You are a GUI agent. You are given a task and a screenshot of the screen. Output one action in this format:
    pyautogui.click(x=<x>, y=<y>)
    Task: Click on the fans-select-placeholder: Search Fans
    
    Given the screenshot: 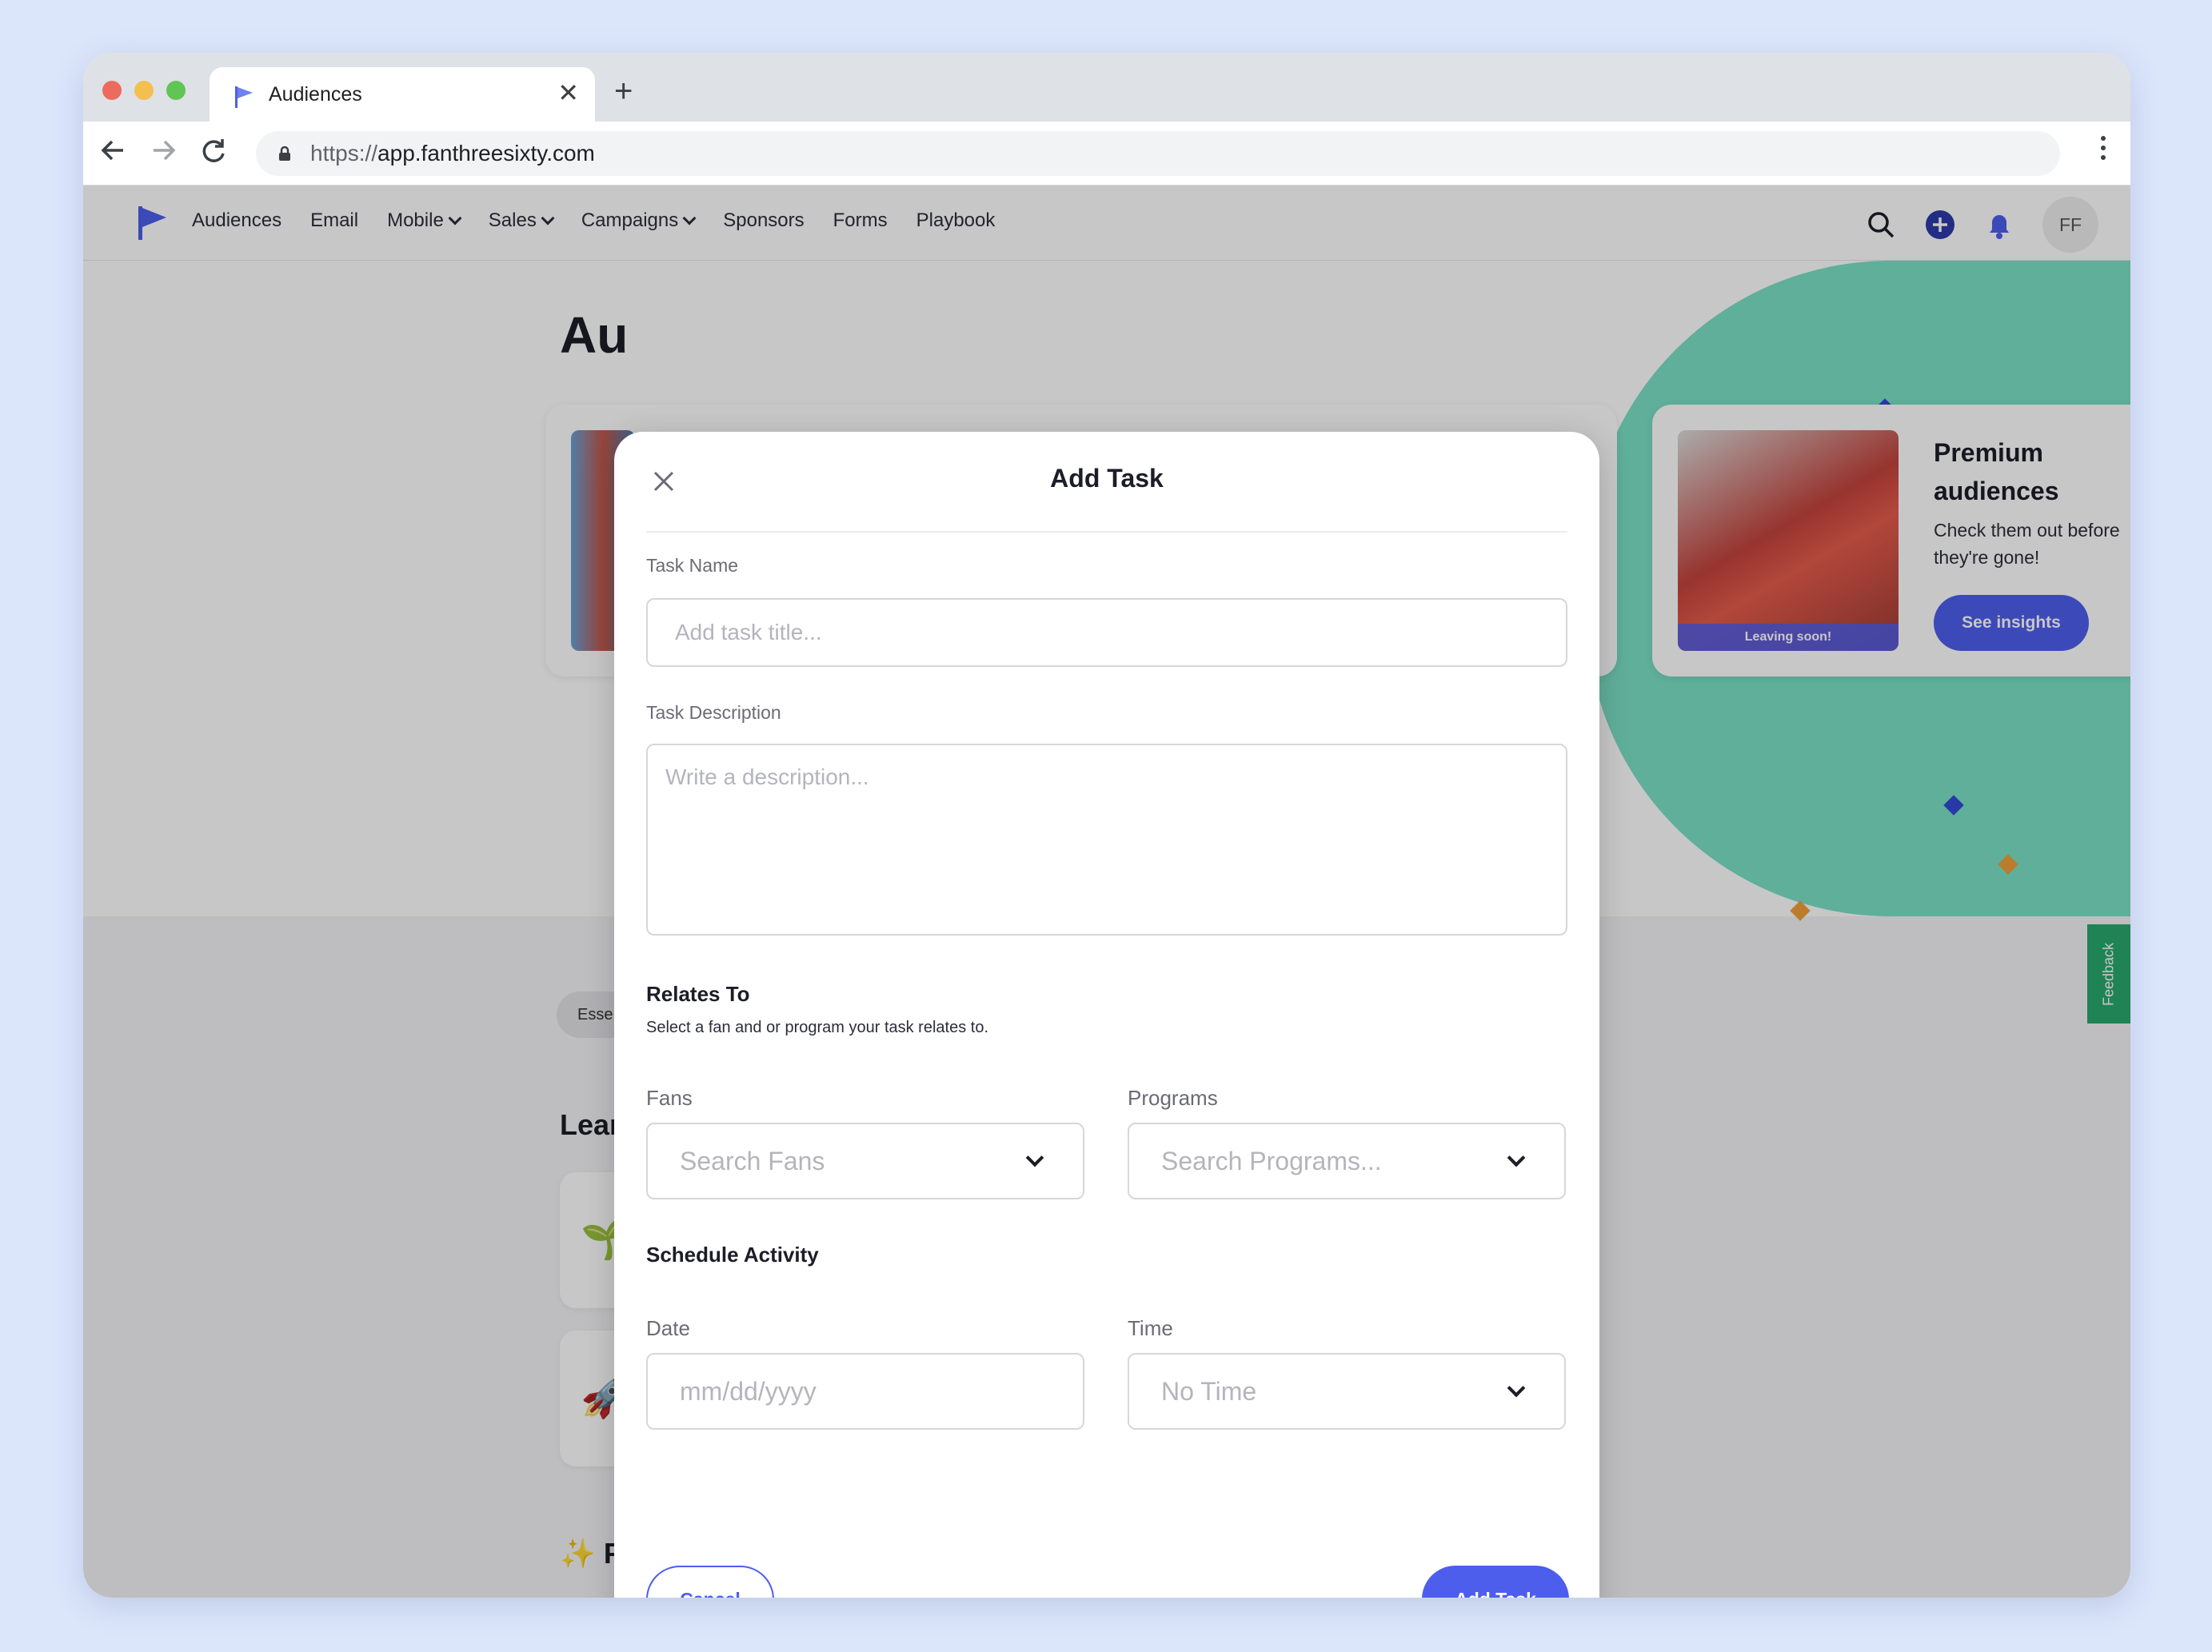 What is the action you would take?
    pyautogui.click(x=752, y=1161)
    